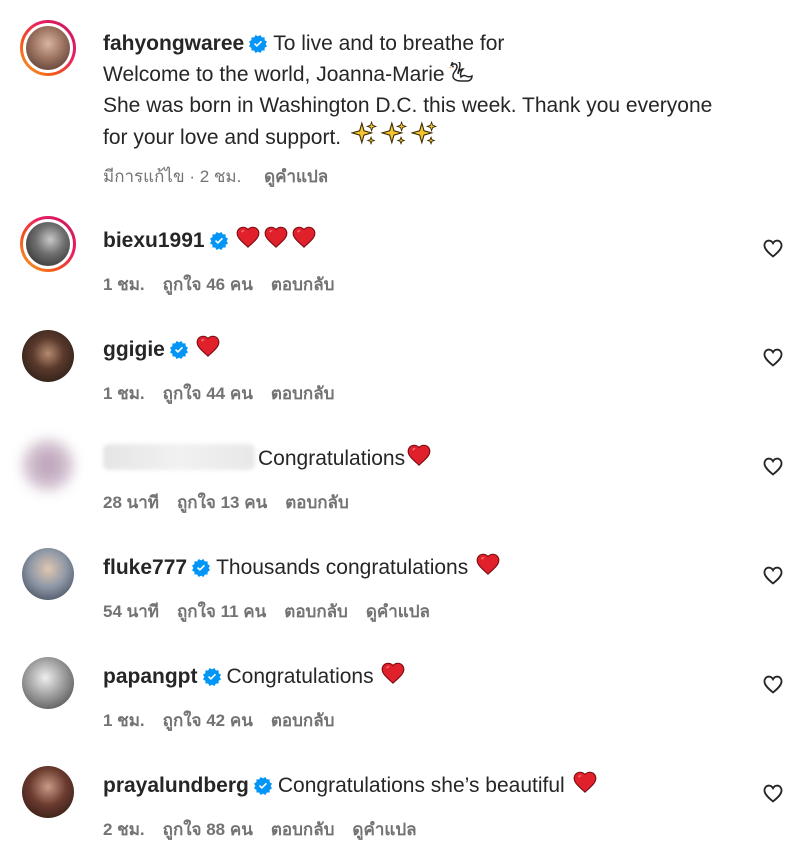 This screenshot has width=800, height=861. I want to click on username: ggigie, so click(134, 349).